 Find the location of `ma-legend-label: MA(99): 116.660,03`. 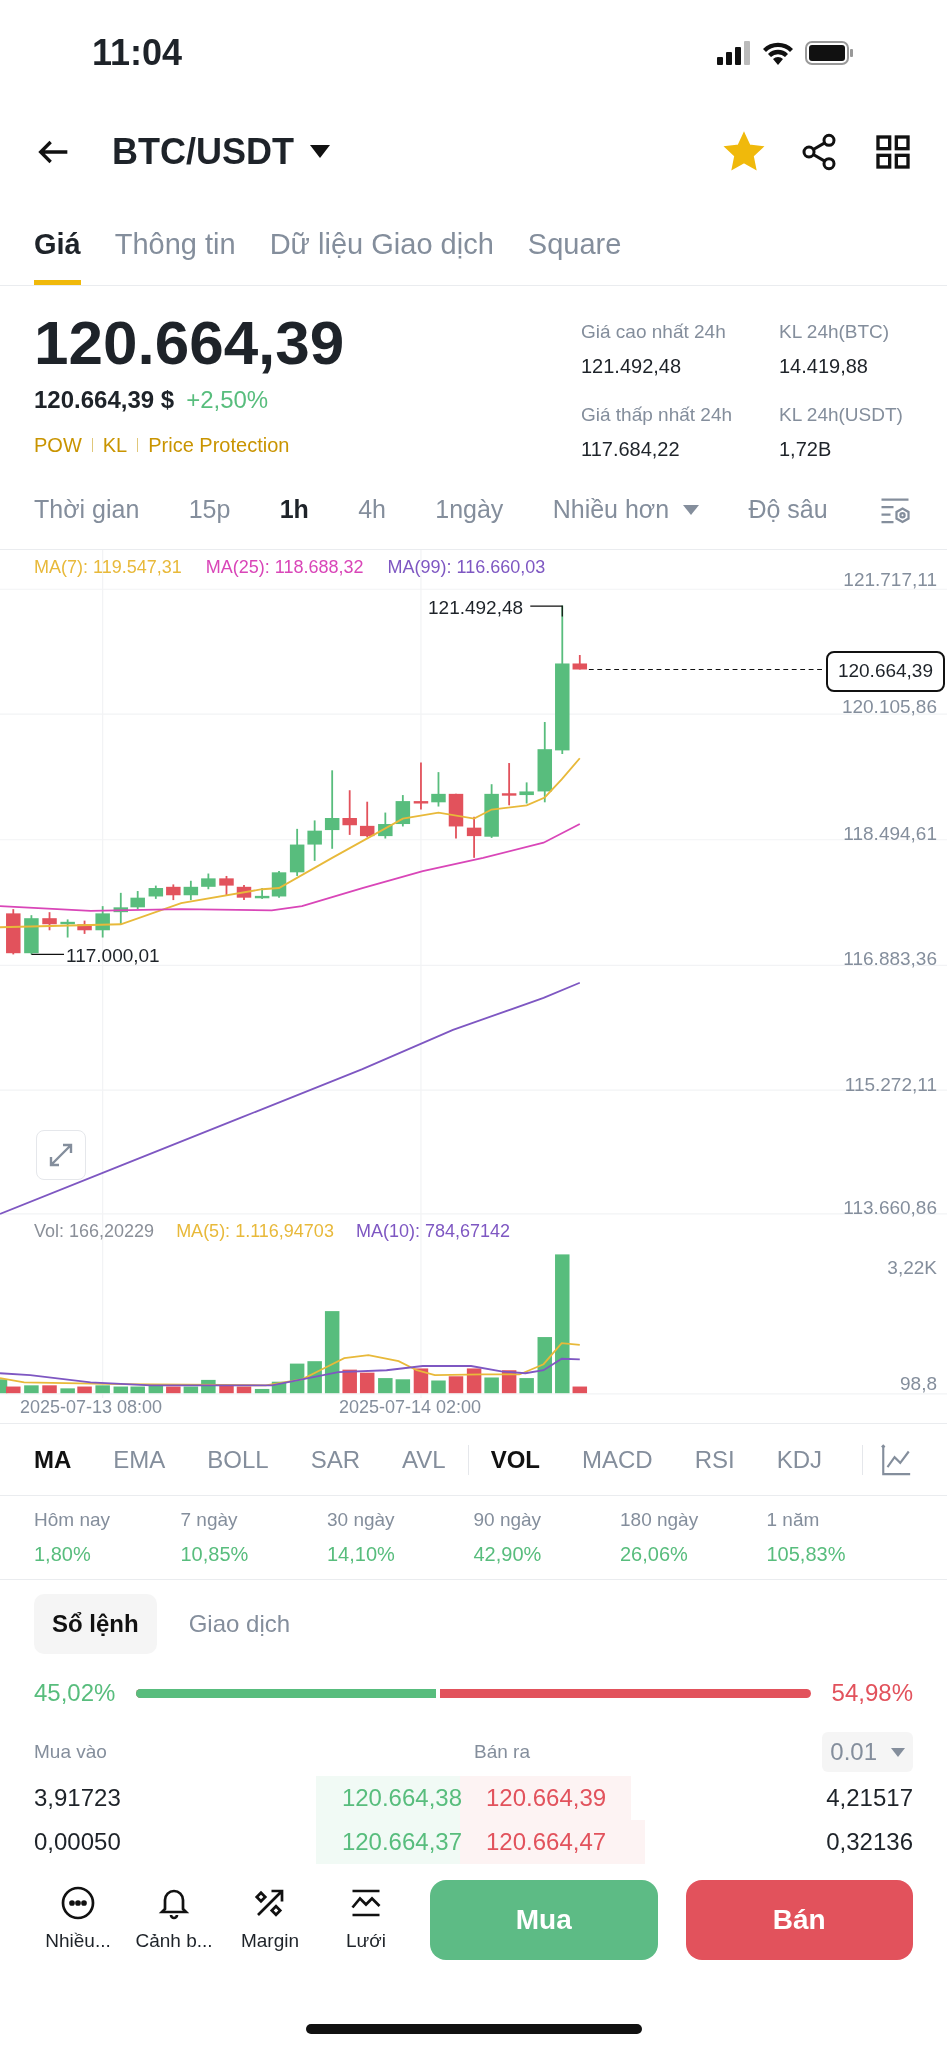

ma-legend-label: MA(99): 116.660,03 is located at coordinates (466, 567).